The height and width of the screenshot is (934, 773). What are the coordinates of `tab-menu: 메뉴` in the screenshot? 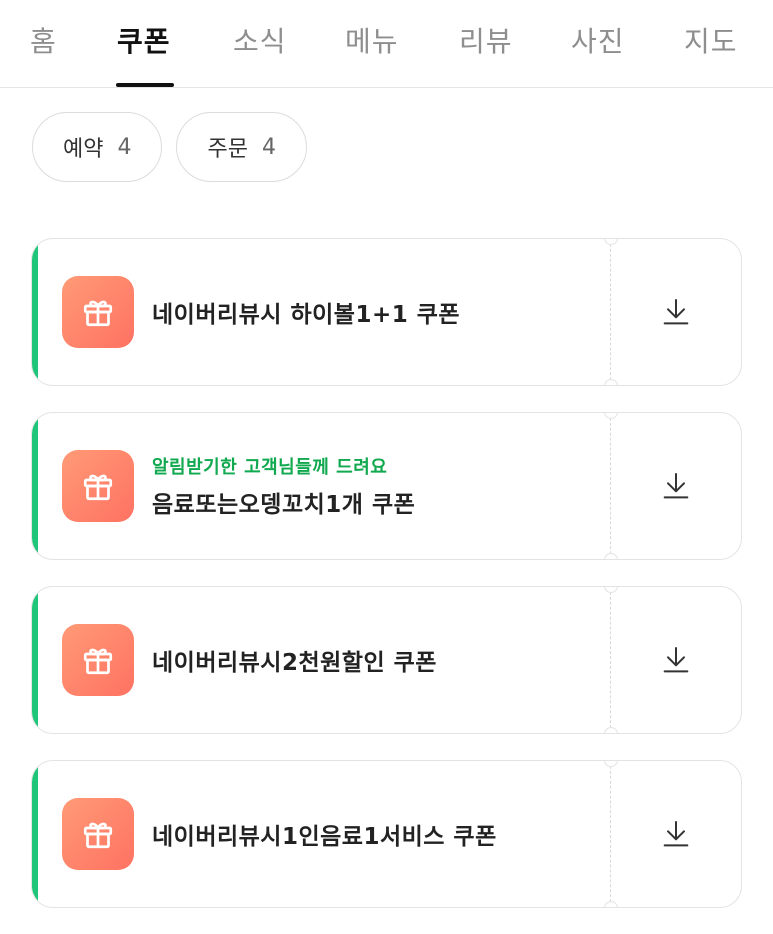 It's located at (372, 40).